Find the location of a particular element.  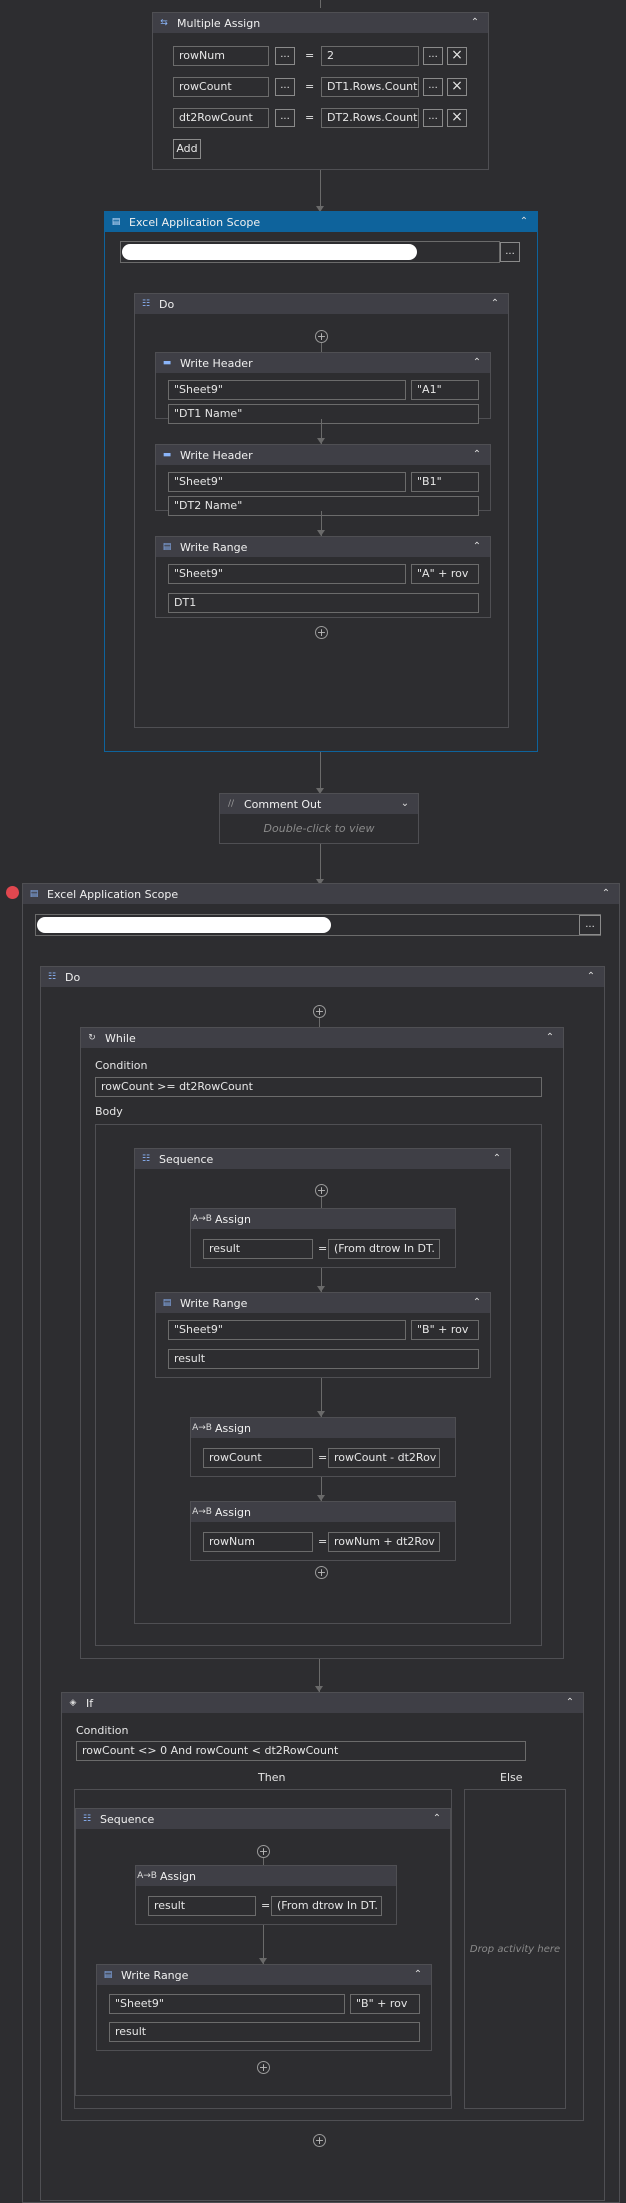

comment-out-header: // Comment Out ⌄ is located at coordinates (319, 804).